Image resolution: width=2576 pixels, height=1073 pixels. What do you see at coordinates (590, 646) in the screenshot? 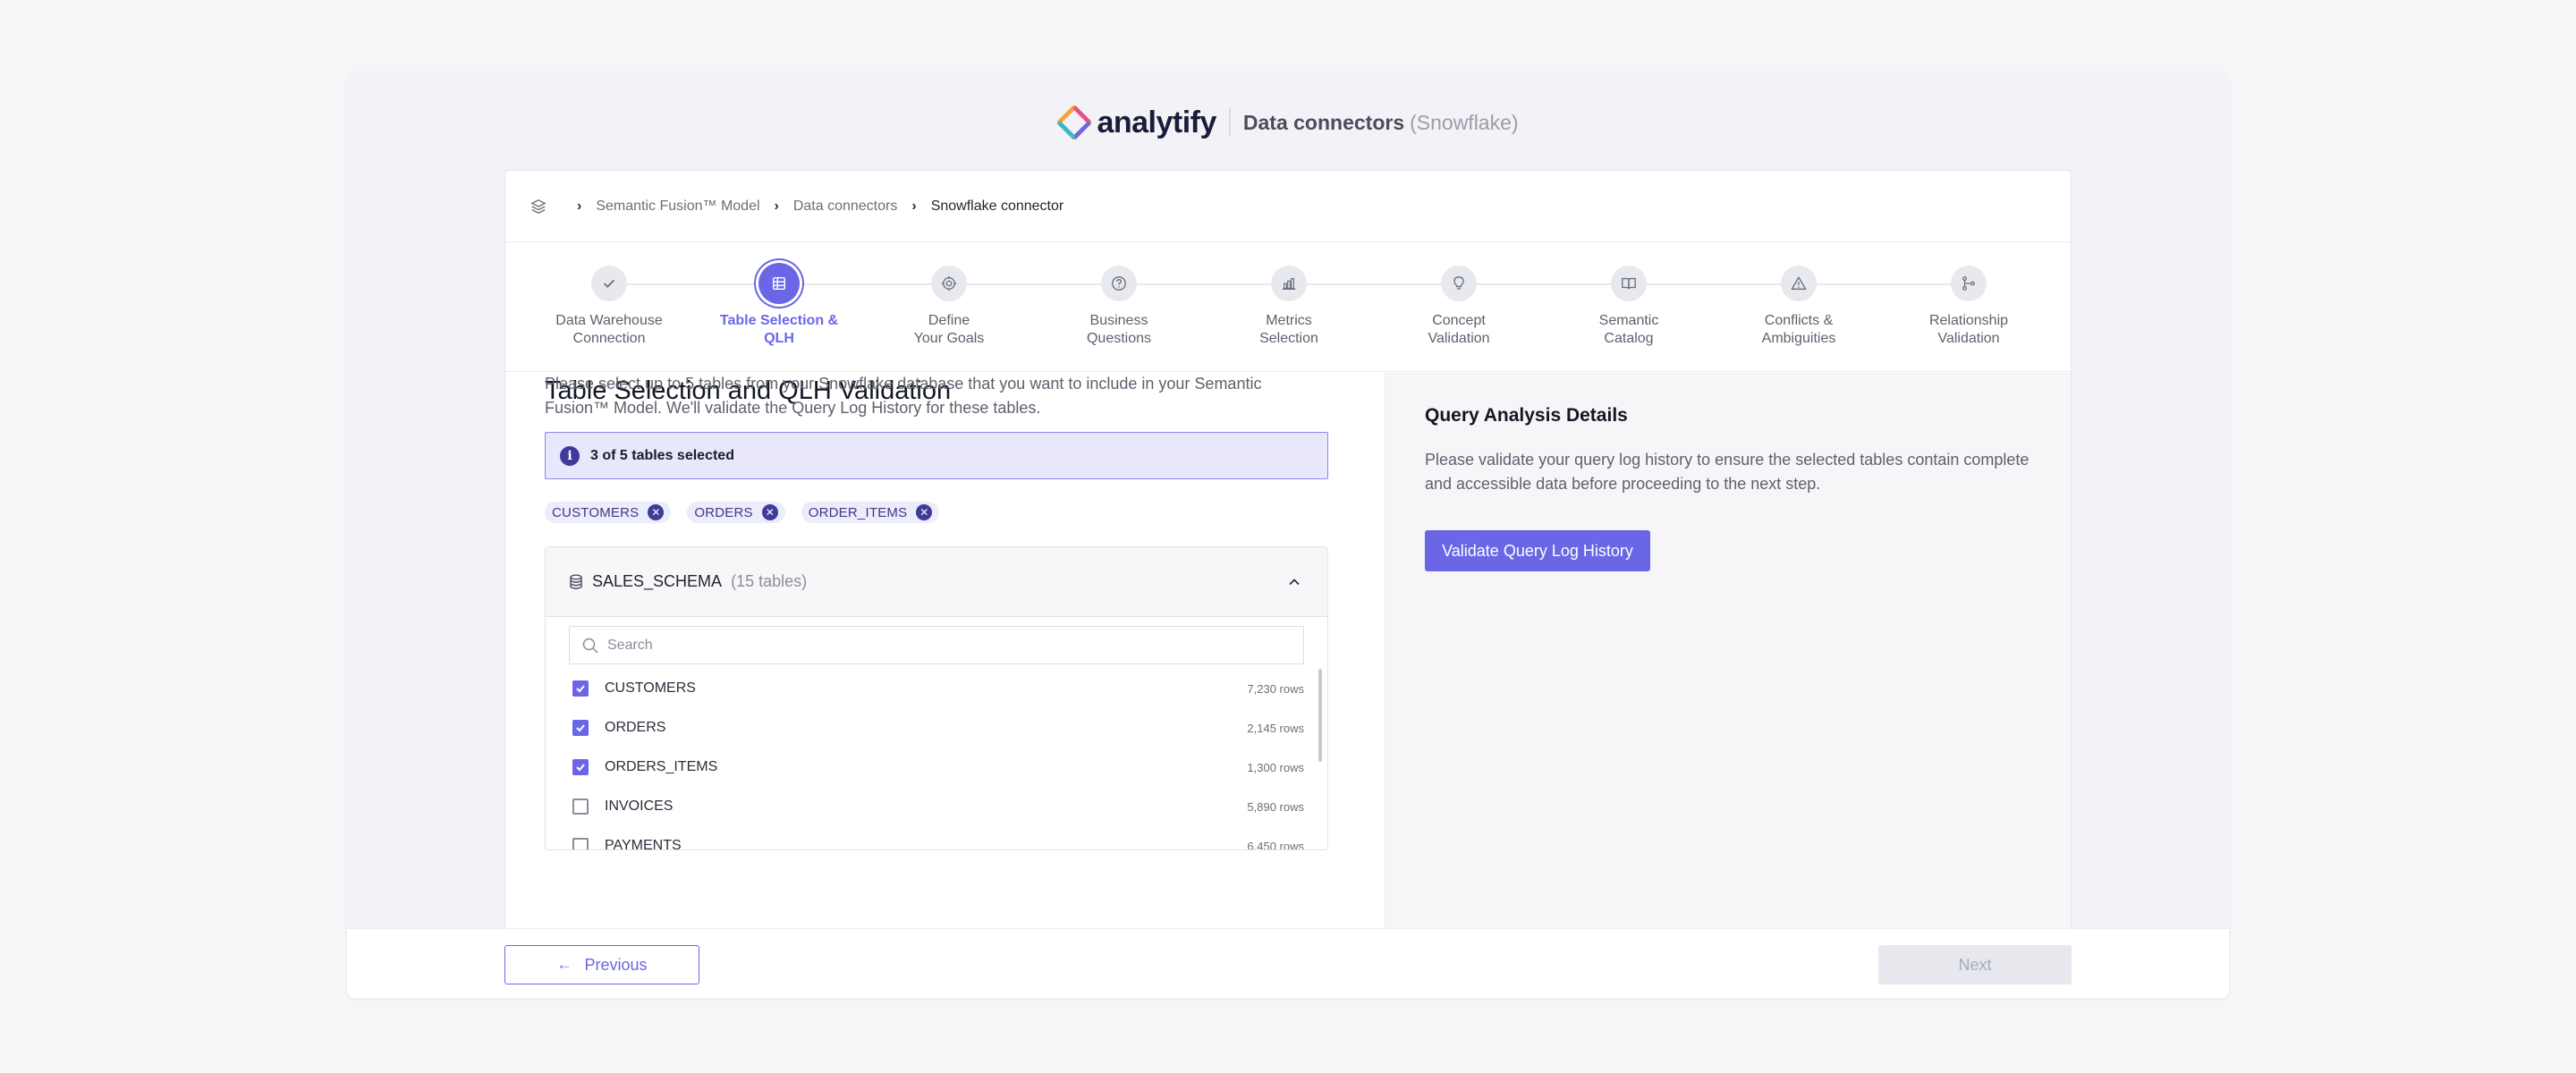
I see `search-icon` at bounding box center [590, 646].